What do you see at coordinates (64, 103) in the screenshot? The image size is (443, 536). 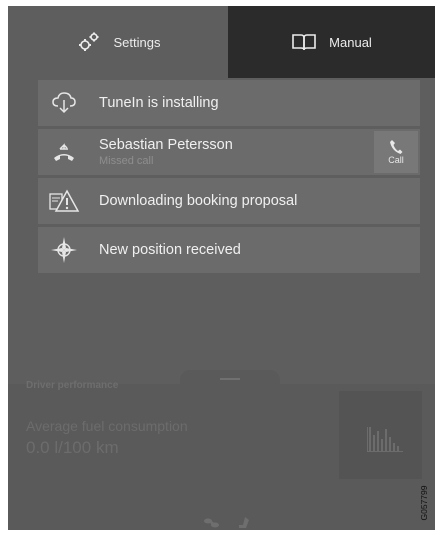 I see `cloud-download-icon` at bounding box center [64, 103].